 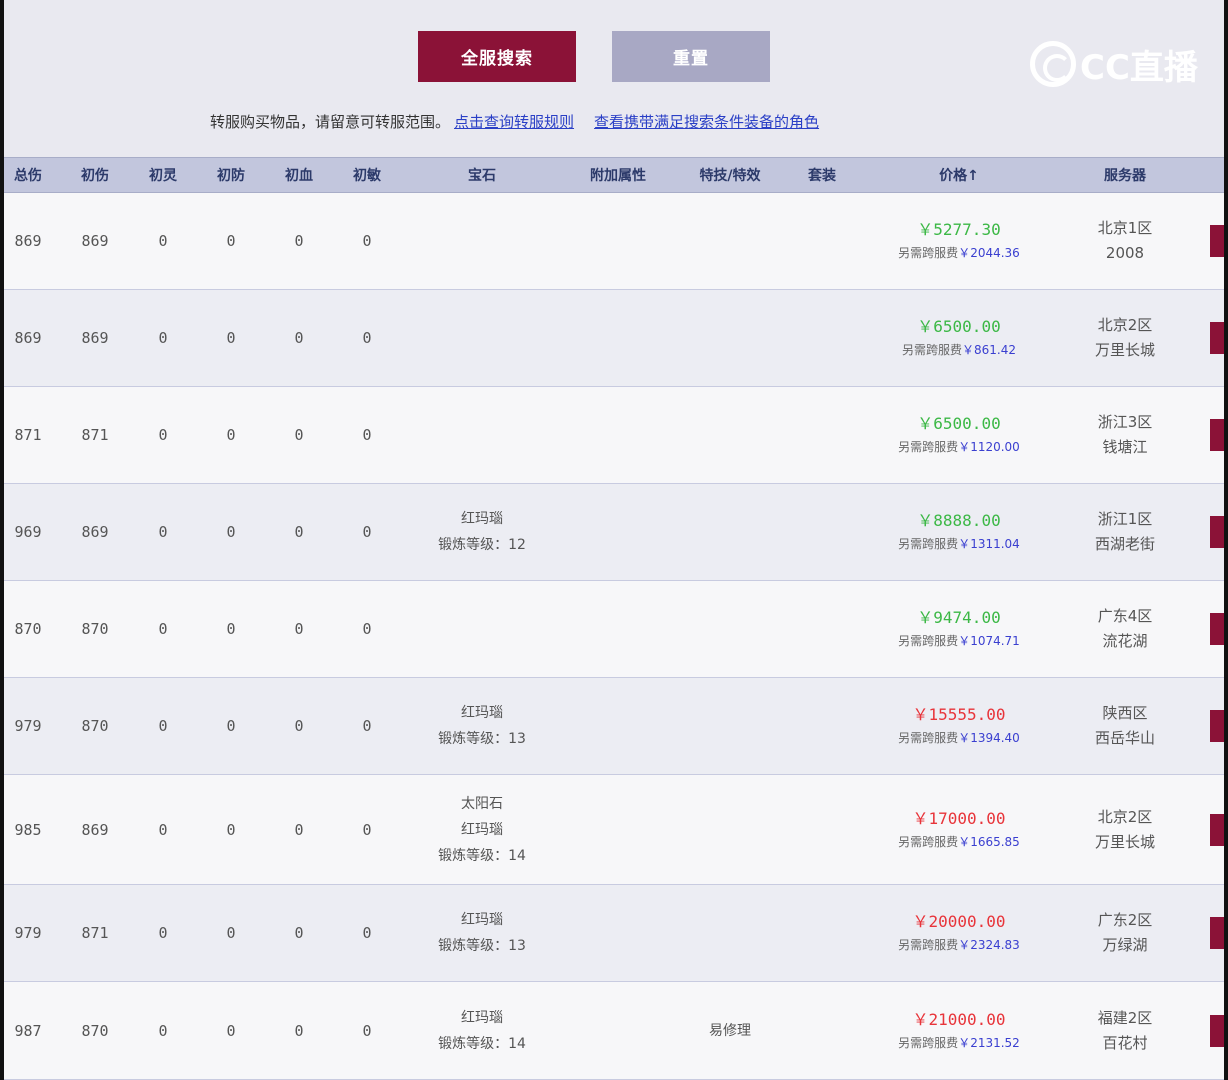 I want to click on server-cell: 浙江1区 西湖老街, so click(x=1125, y=532).